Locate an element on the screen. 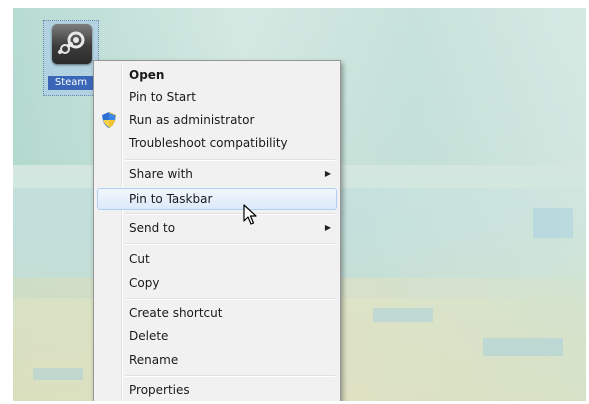 Image resolution: width=589 pixels, height=404 pixels. menu-item-label: Share with is located at coordinates (161, 174).